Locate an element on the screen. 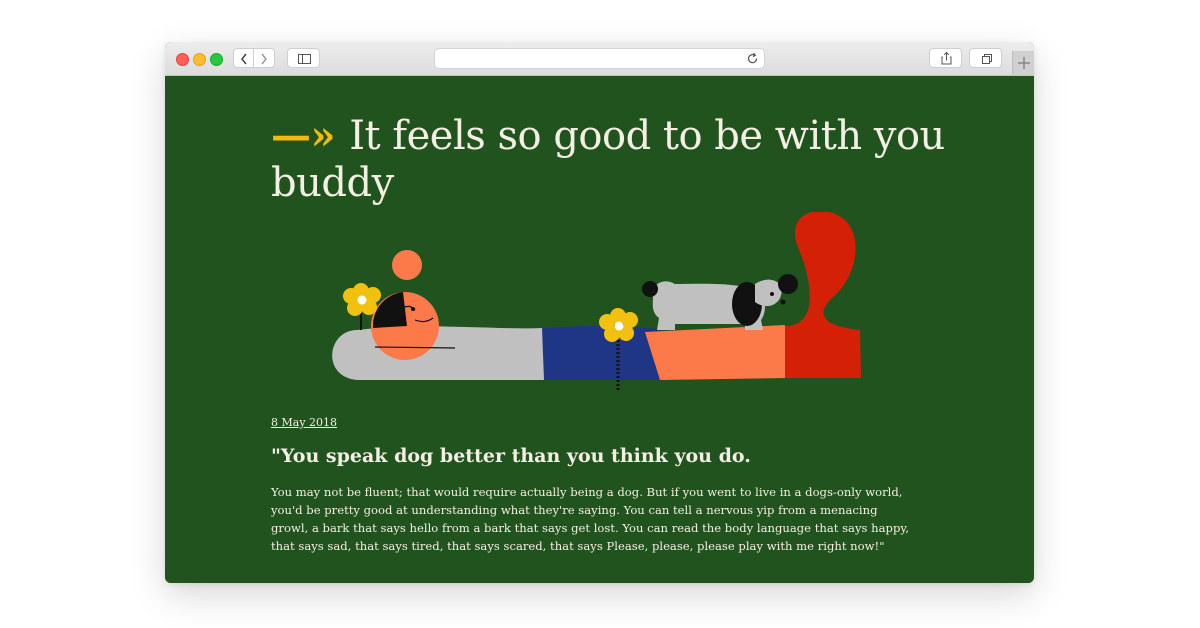 This screenshot has height=628, width=1200. person-and-dog-illustration is located at coordinates (596, 301).